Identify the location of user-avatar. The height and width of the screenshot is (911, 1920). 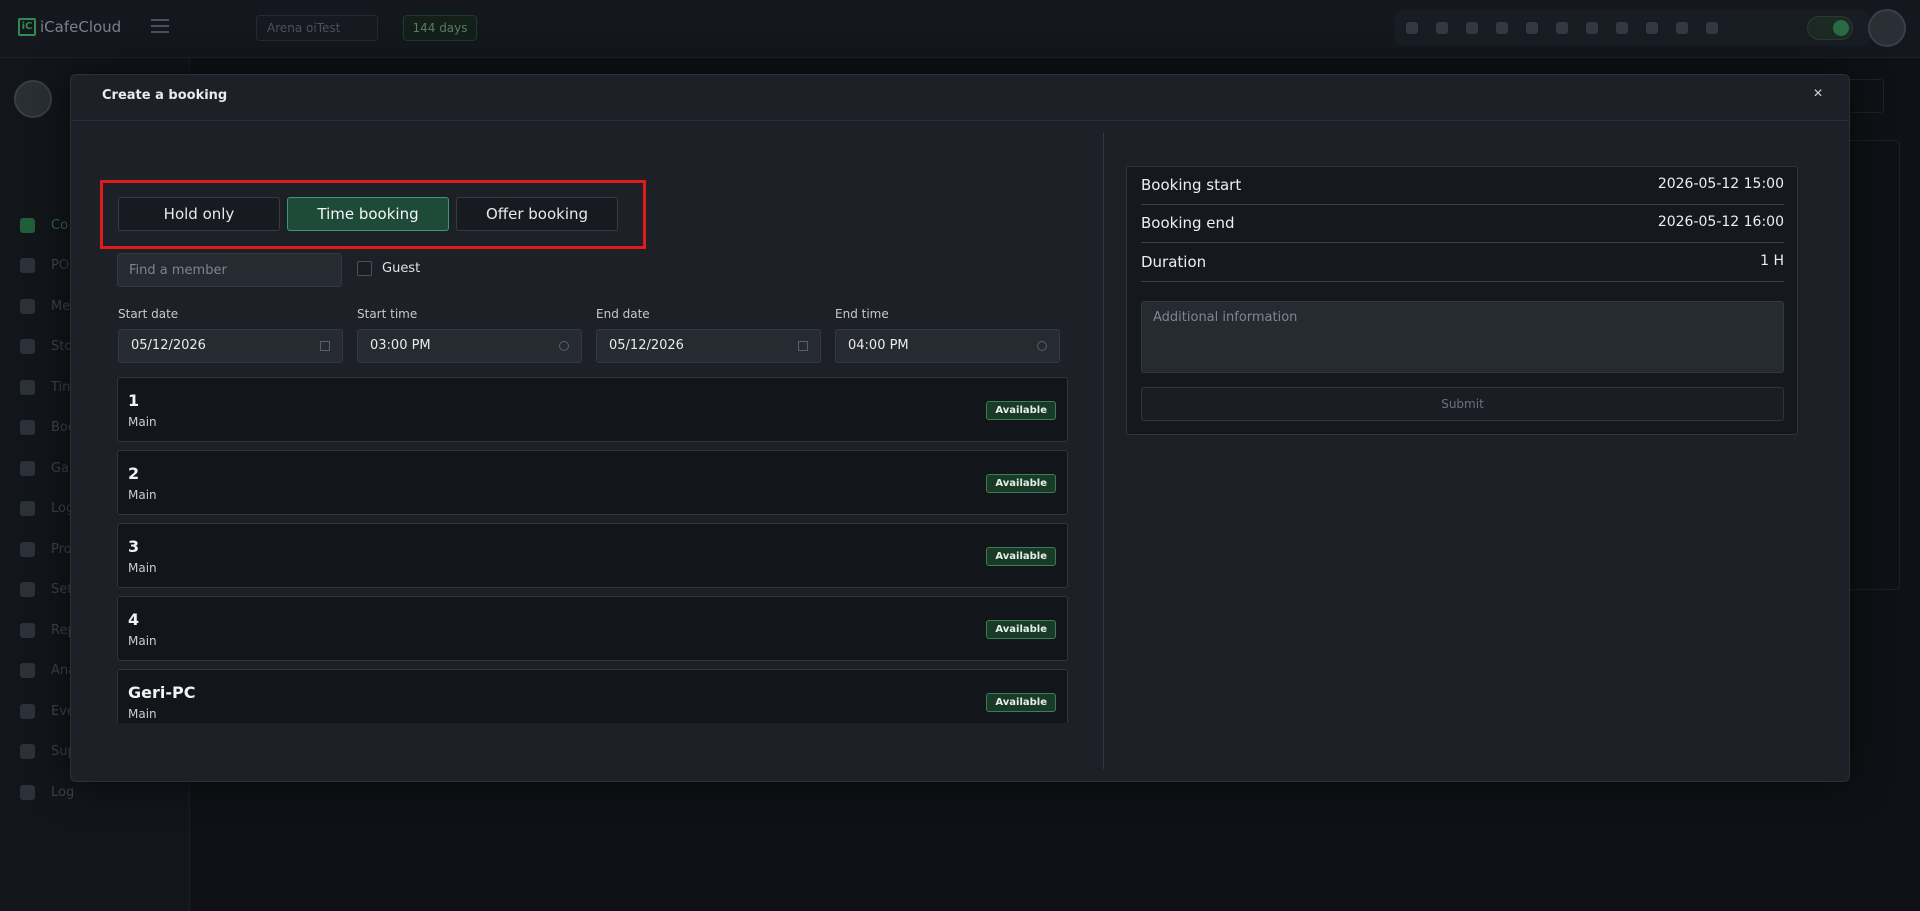
(1887, 28).